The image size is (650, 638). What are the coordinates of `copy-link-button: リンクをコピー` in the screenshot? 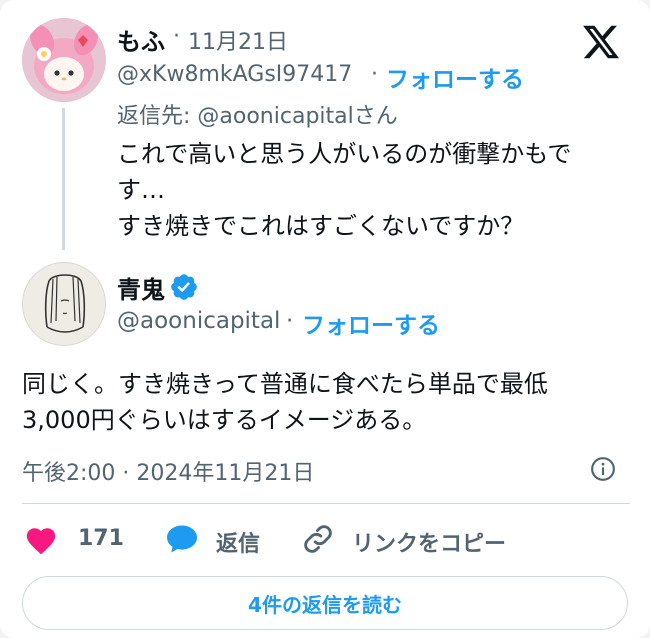 It's located at (429, 542).